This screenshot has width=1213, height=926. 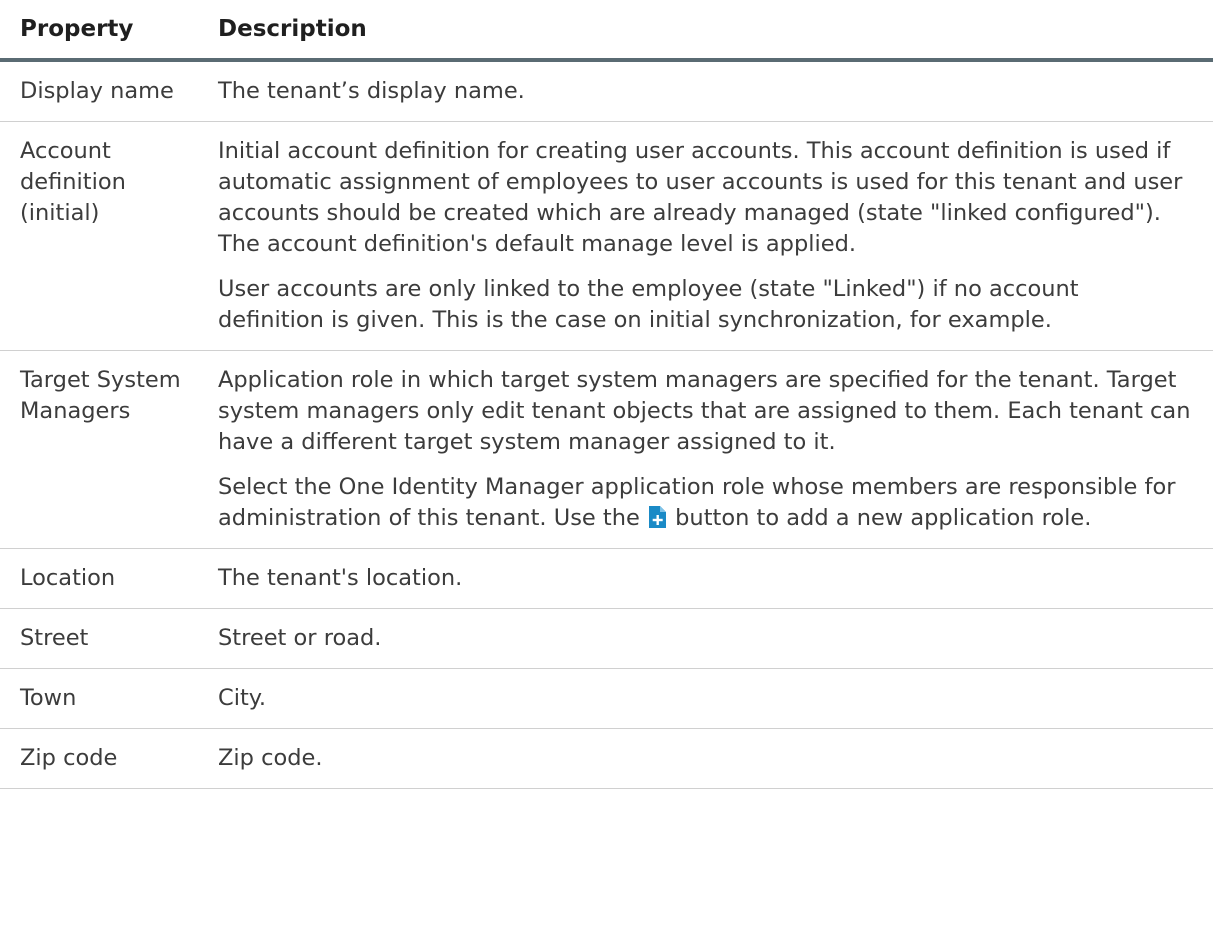 I want to click on header-row: Property Description, so click(x=606, y=31).